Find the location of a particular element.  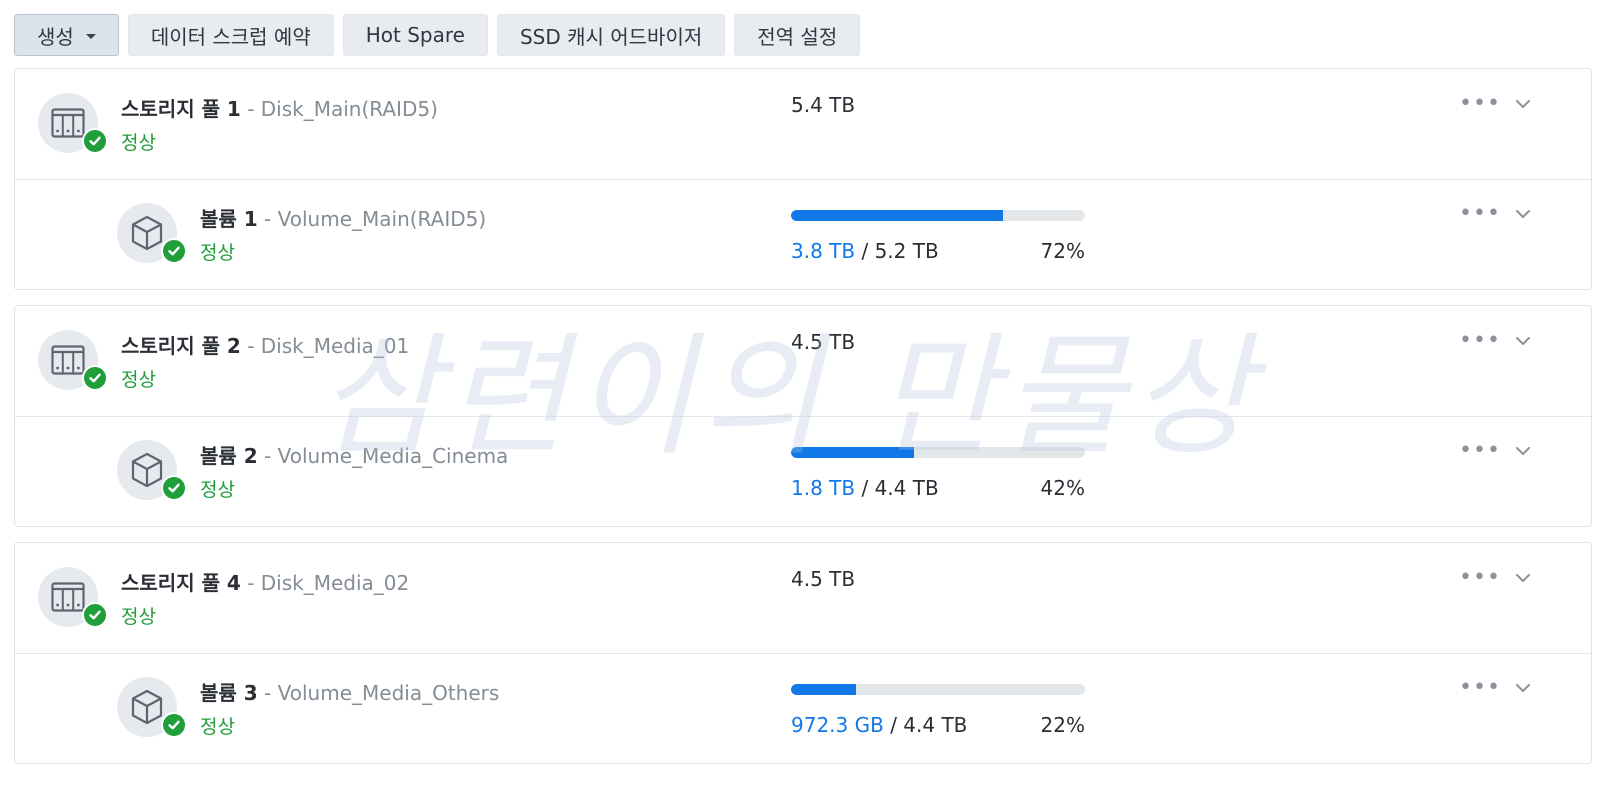

volume-name: 볼륨 3 is located at coordinates (229, 693).